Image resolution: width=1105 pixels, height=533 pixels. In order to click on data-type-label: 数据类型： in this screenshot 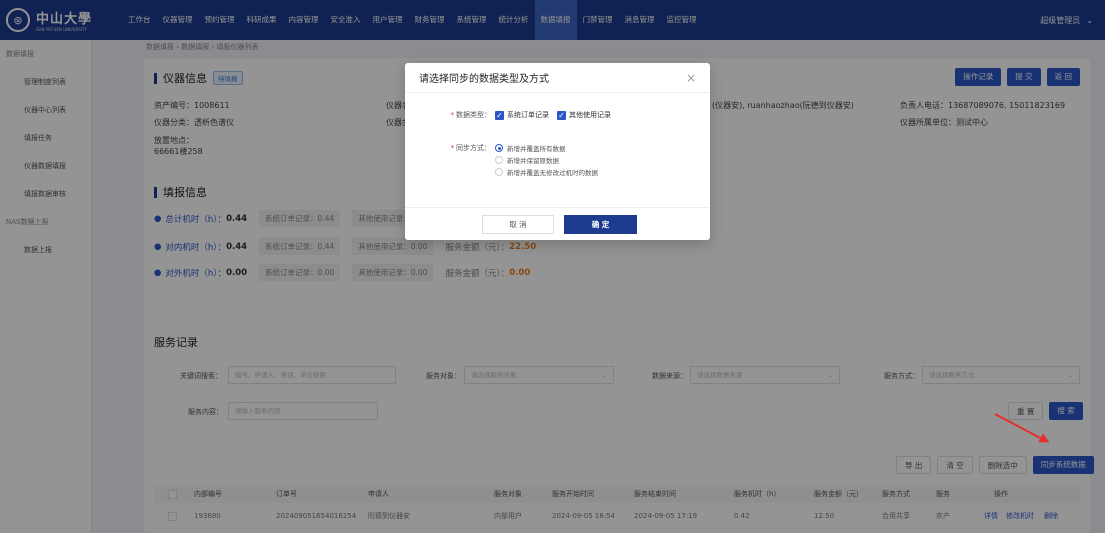, I will do `click(473, 115)`.